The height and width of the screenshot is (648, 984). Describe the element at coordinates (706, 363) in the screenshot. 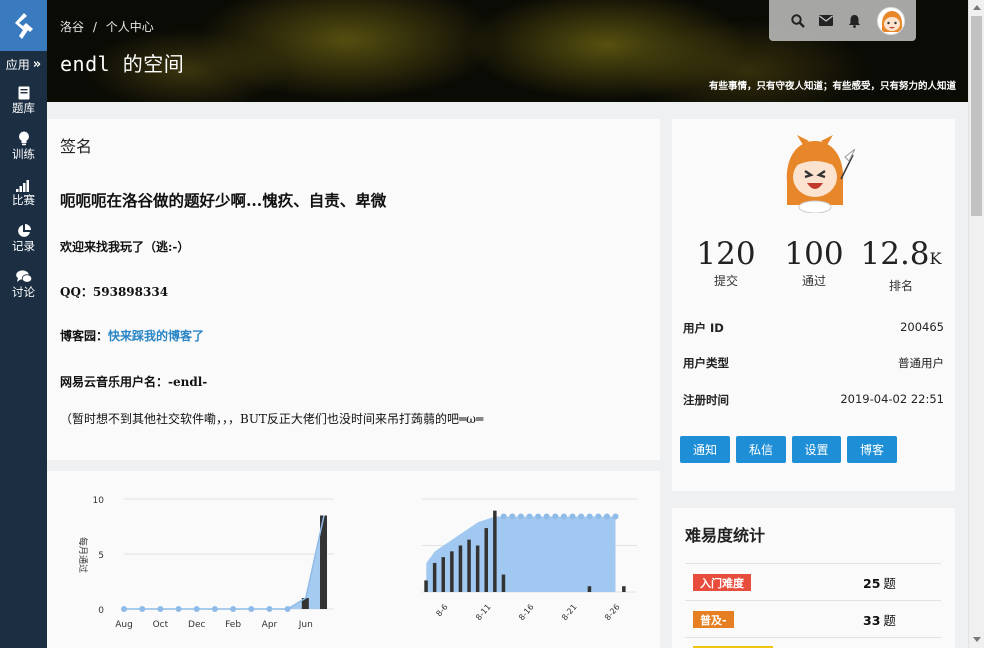

I see `type-label: 用户类型` at that location.